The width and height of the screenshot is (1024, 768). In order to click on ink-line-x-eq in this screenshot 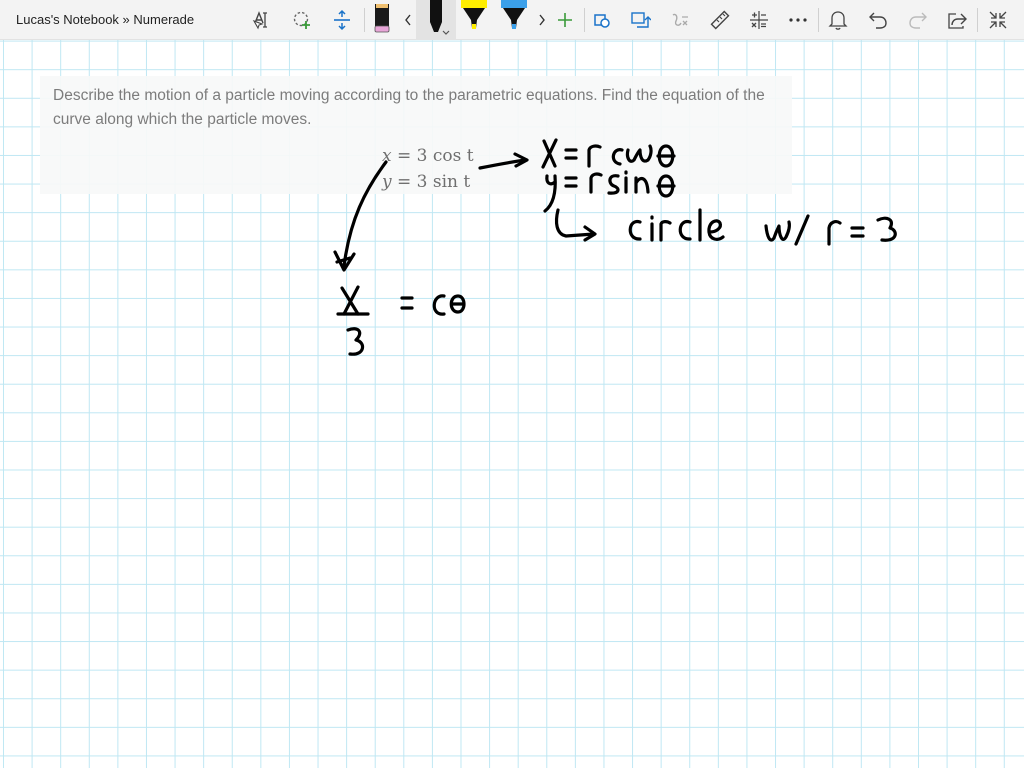, I will do `click(608, 153)`.